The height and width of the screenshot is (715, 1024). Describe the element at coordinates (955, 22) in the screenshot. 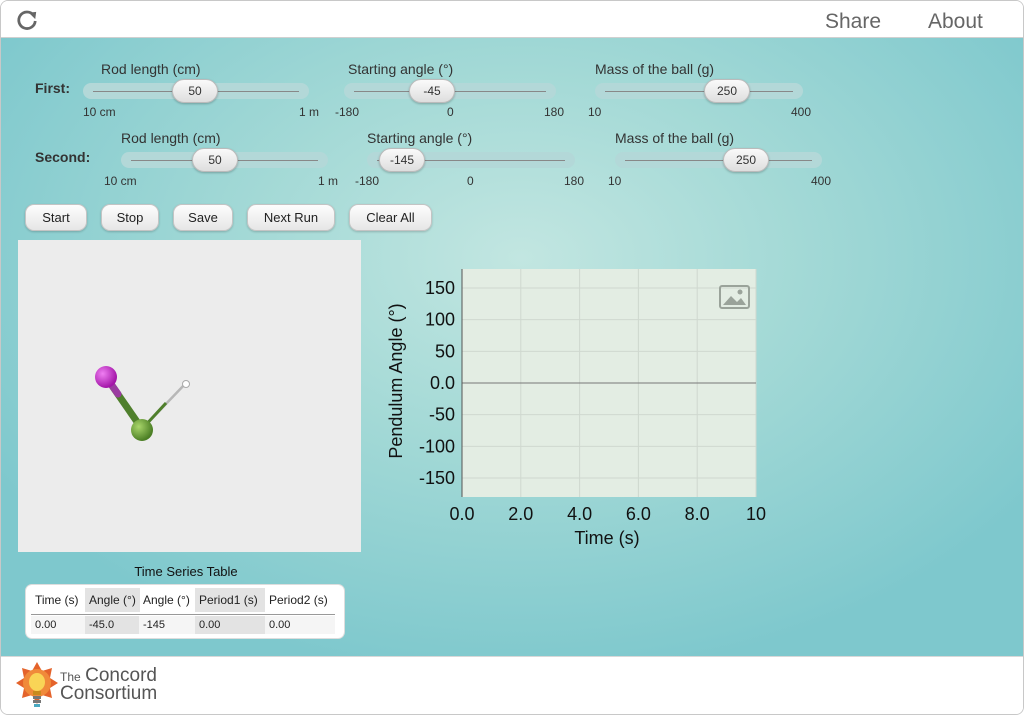

I see `about-link: About` at that location.